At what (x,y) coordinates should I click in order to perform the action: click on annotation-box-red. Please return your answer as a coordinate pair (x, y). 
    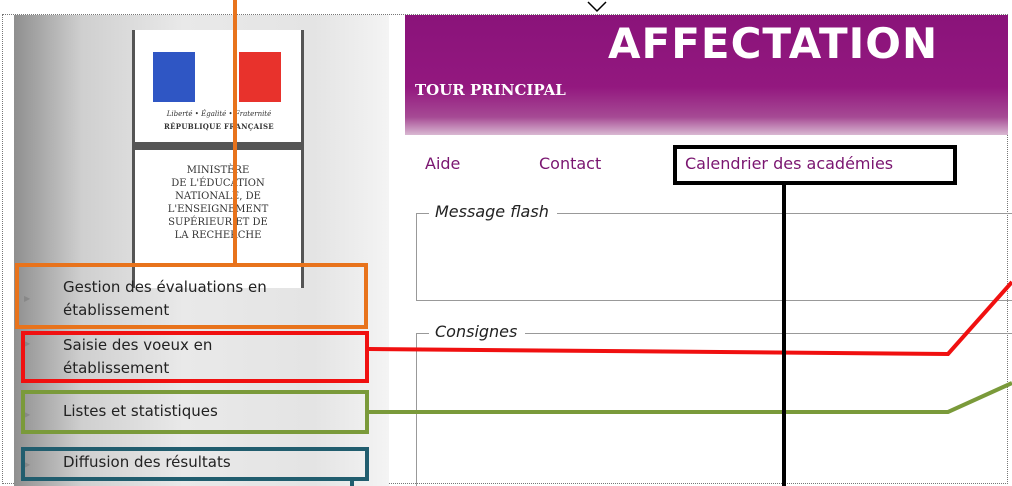
    Looking at the image, I should click on (195, 357).